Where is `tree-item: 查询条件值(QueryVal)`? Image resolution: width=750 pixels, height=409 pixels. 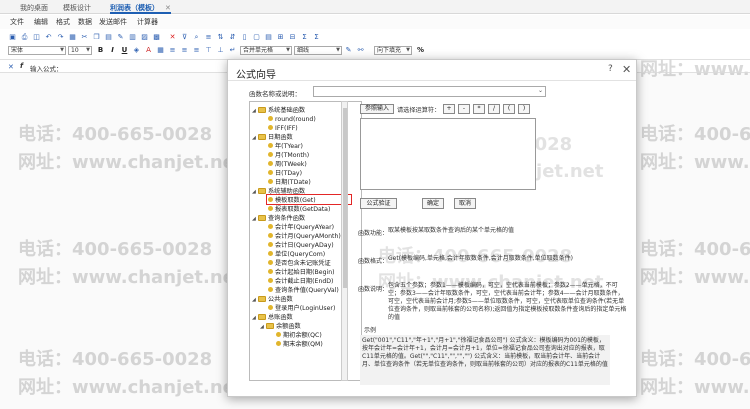
tree-item: 查询条件值(QueryVal) is located at coordinates (303, 290).